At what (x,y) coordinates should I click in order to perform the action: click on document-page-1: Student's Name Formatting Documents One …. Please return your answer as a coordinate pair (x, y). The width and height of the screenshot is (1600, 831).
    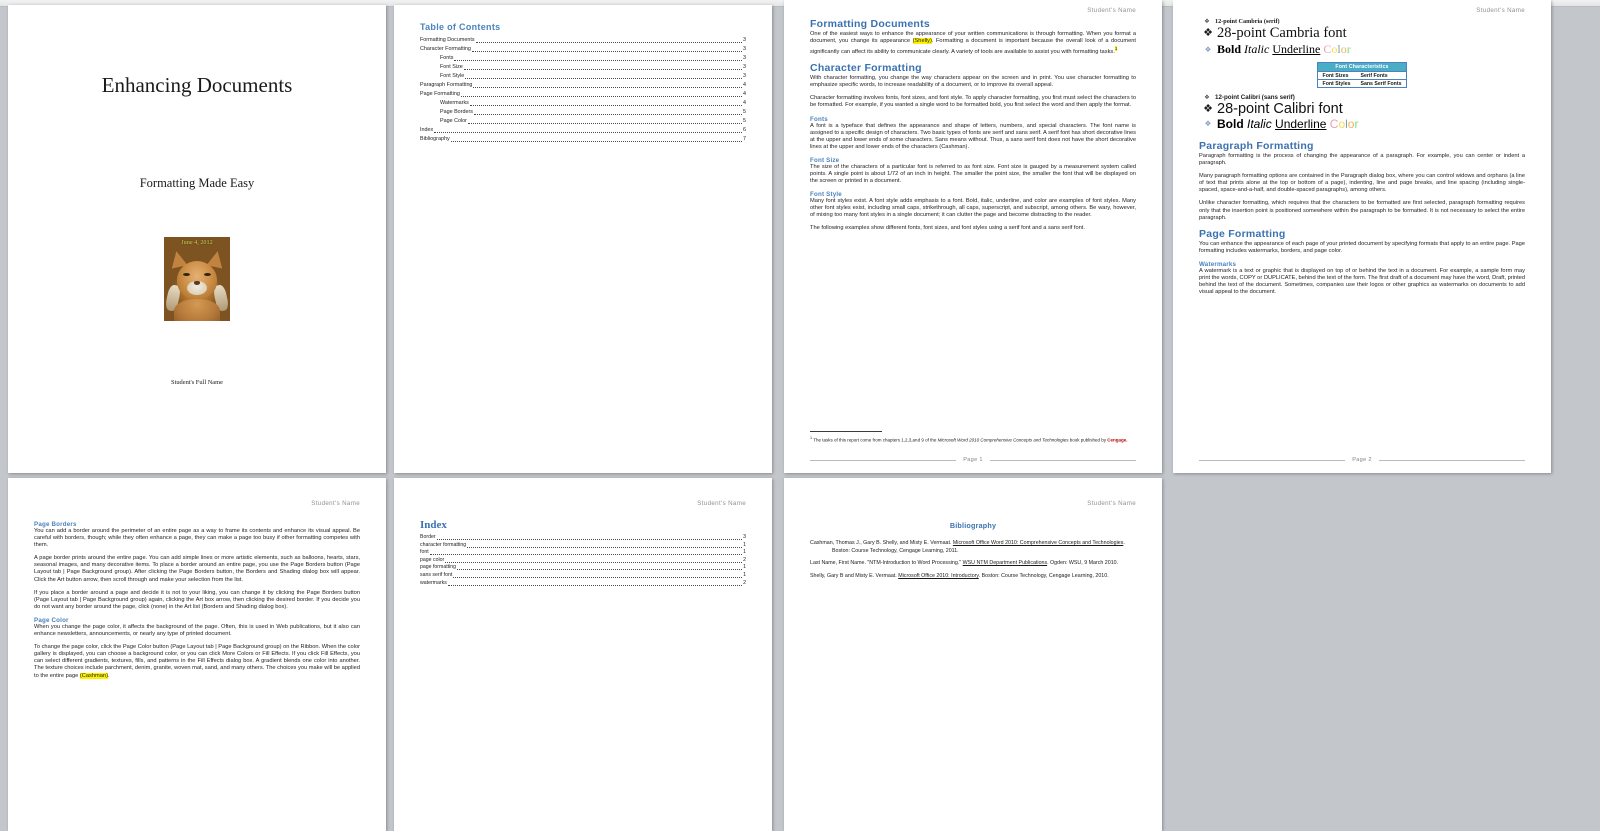
    Looking at the image, I should click on (973, 236).